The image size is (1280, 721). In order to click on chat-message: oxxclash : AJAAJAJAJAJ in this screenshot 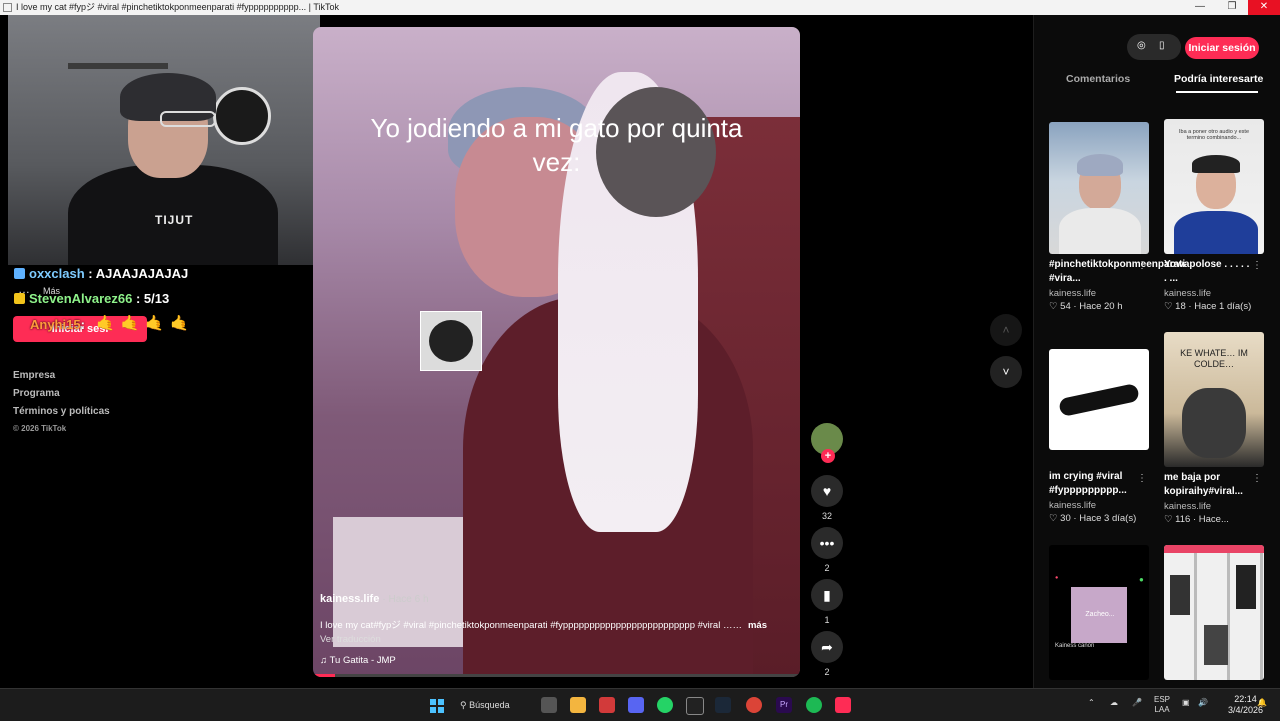, I will do `click(101, 273)`.